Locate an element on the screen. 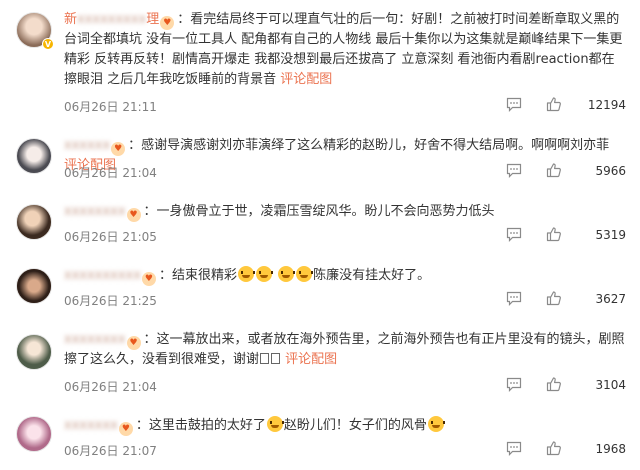 Image resolution: width=640 pixels, height=470 pixels. timestamp: 06月26日 21:05 is located at coordinates (110, 237).